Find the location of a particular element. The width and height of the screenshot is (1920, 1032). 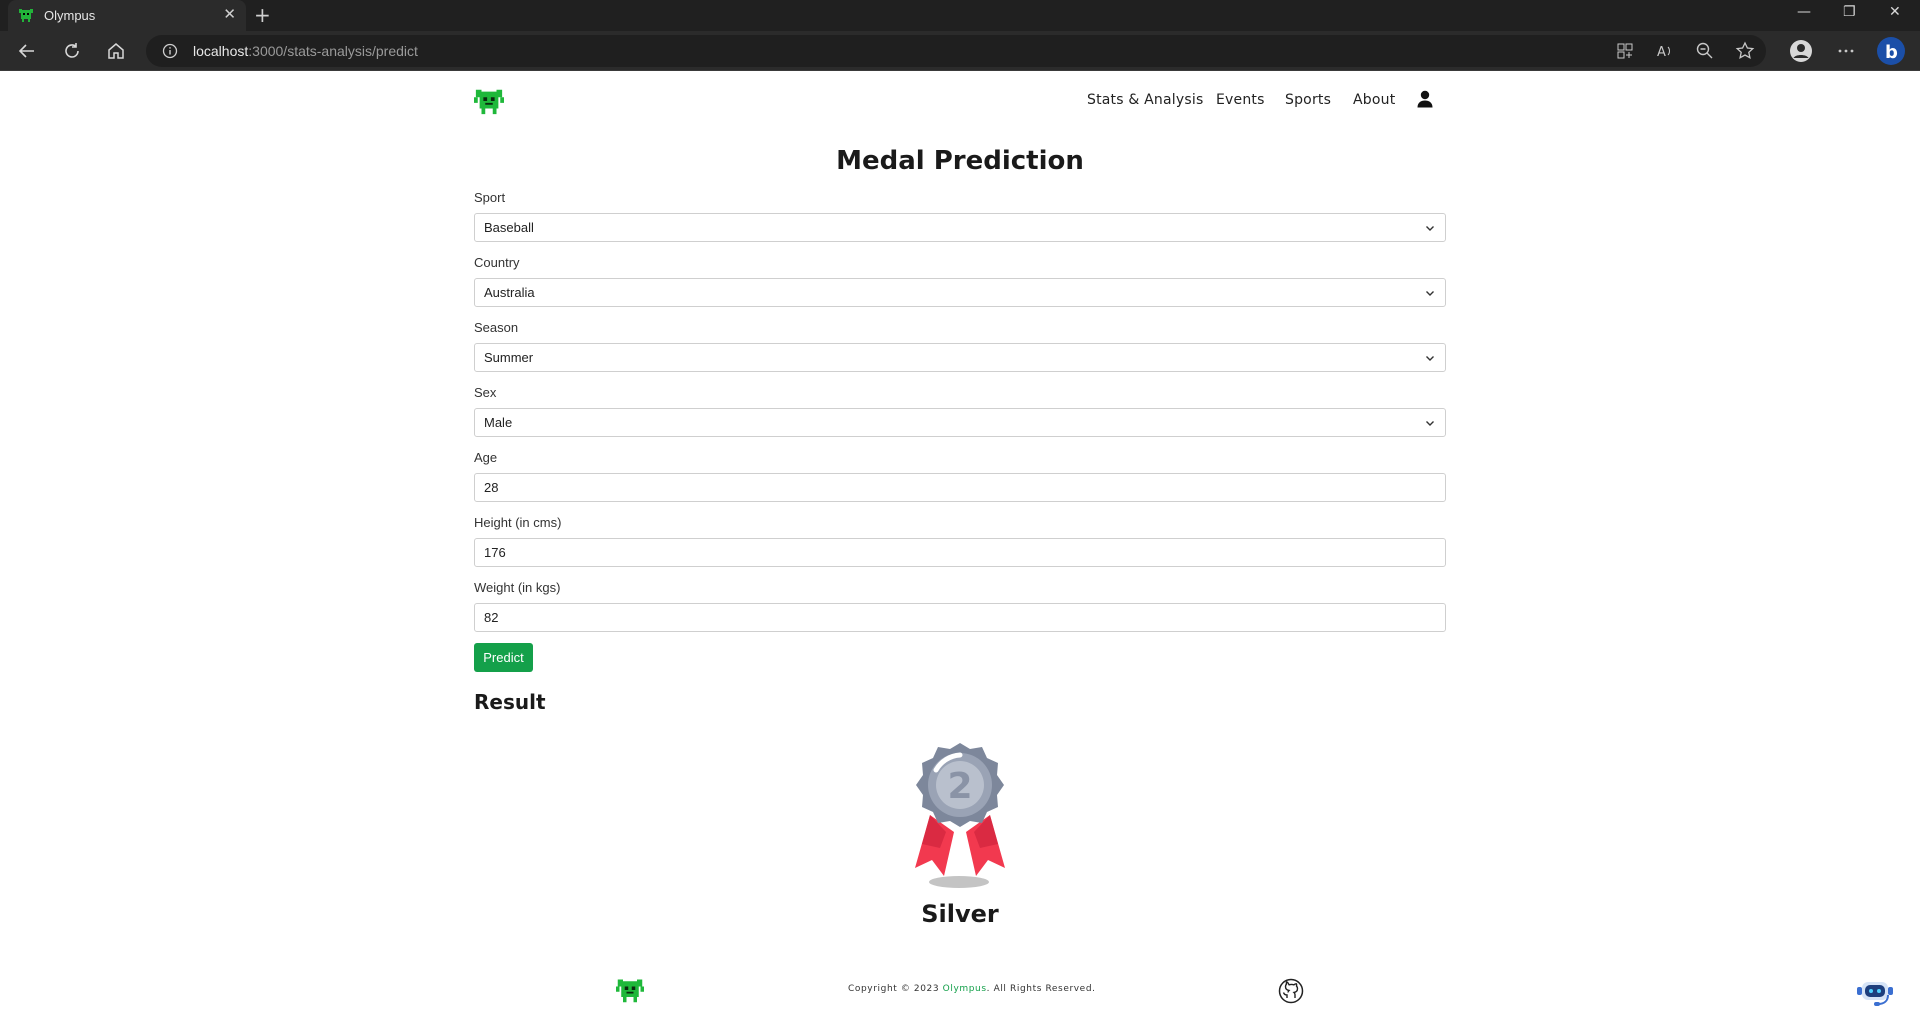

silver-medal-icon: 2 is located at coordinates (960, 815).